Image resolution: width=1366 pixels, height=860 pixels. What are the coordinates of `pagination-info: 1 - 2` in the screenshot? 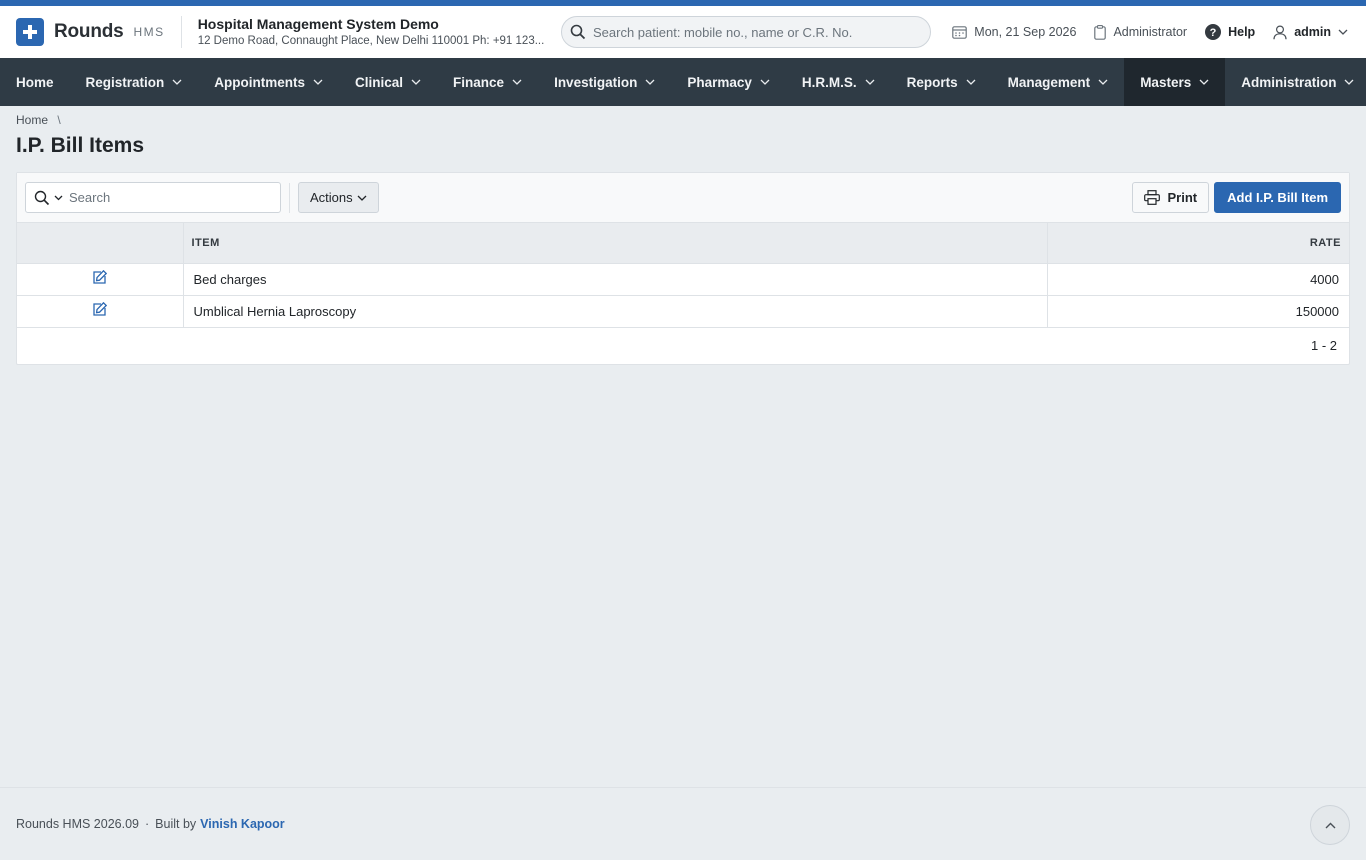 It's located at (1323, 345).